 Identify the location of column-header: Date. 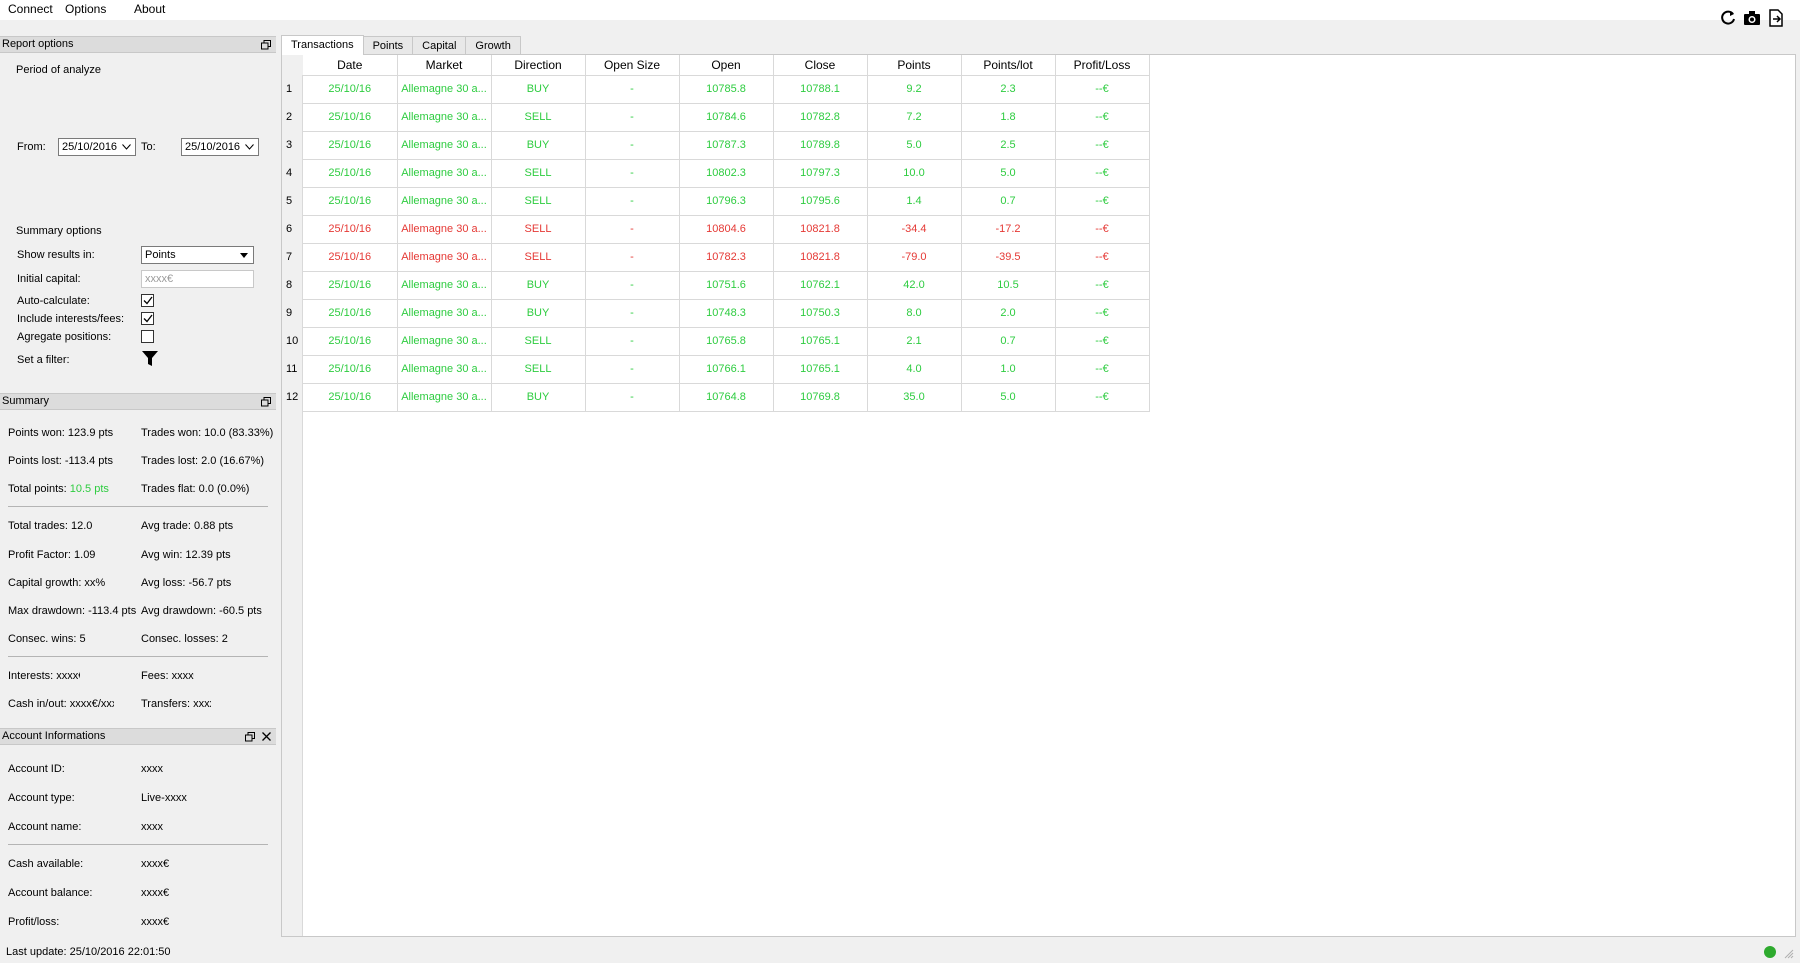
(350, 65).